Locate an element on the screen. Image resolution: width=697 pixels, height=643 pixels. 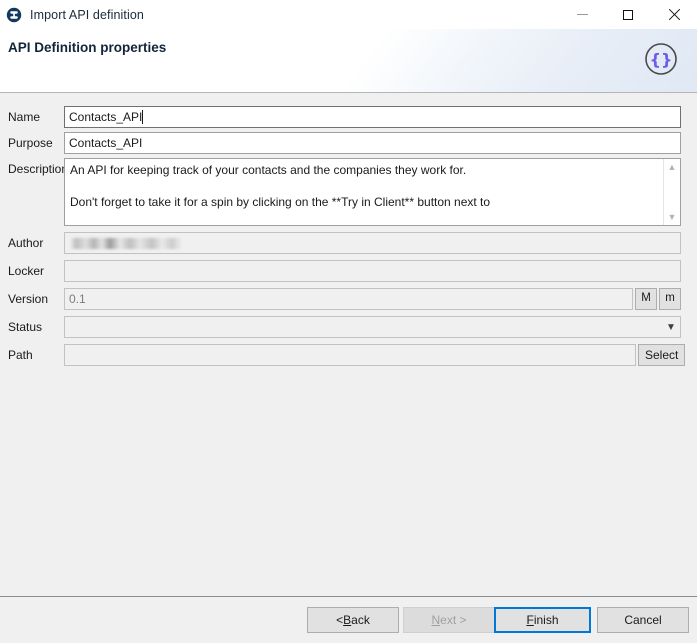
close-icon is located at coordinates (674, 14).